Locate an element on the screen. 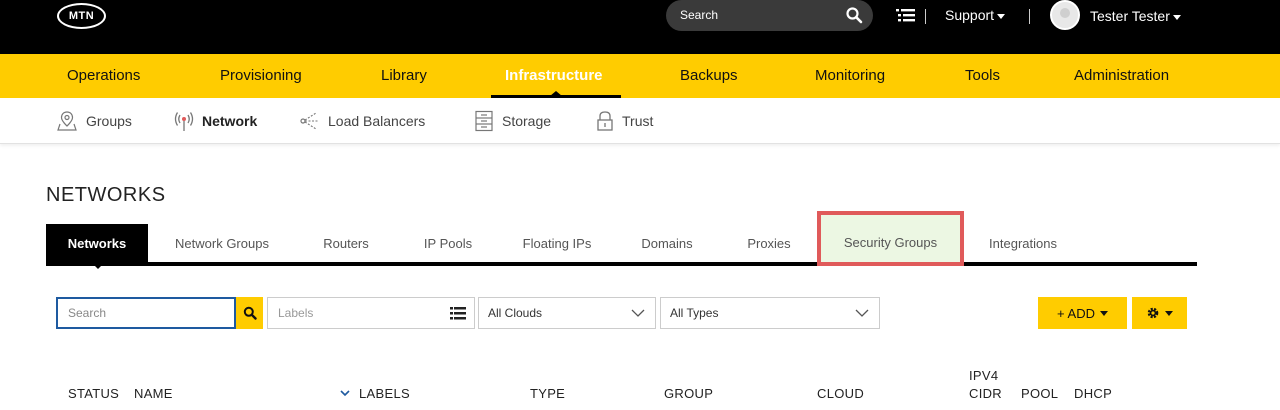  search-input: Search is located at coordinates (146, 313).